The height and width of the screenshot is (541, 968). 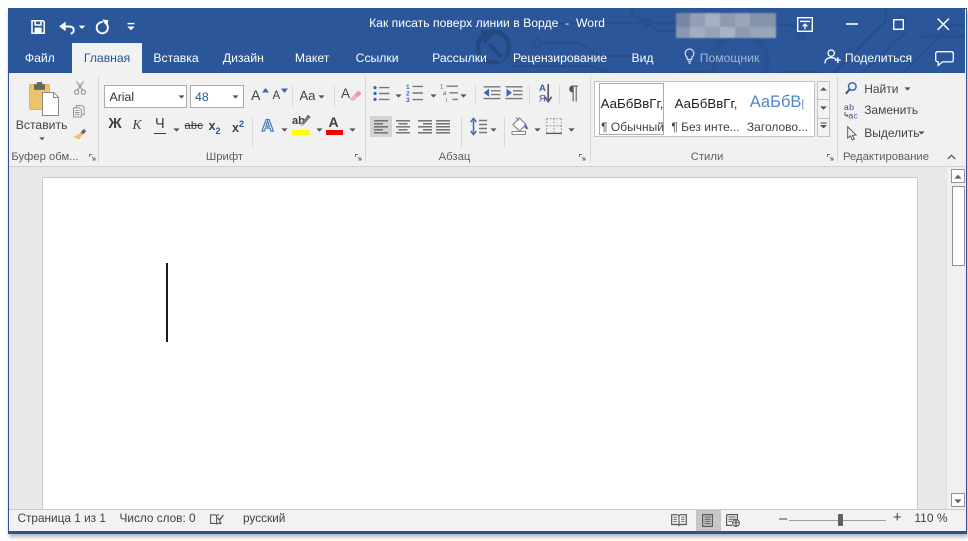 I want to click on svg-text: А, so click(x=542, y=88).